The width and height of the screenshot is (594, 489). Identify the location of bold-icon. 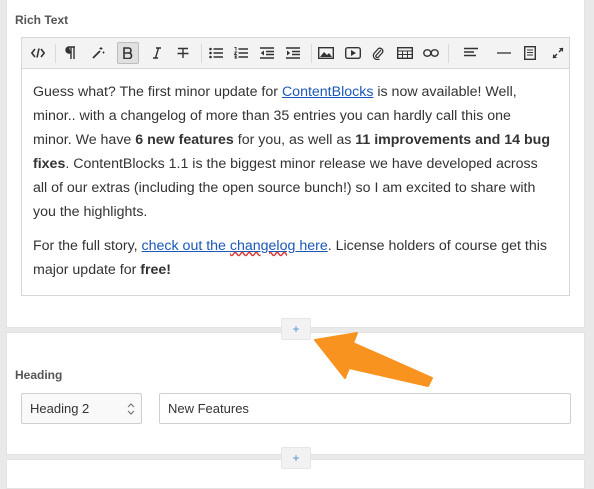
(128, 53).